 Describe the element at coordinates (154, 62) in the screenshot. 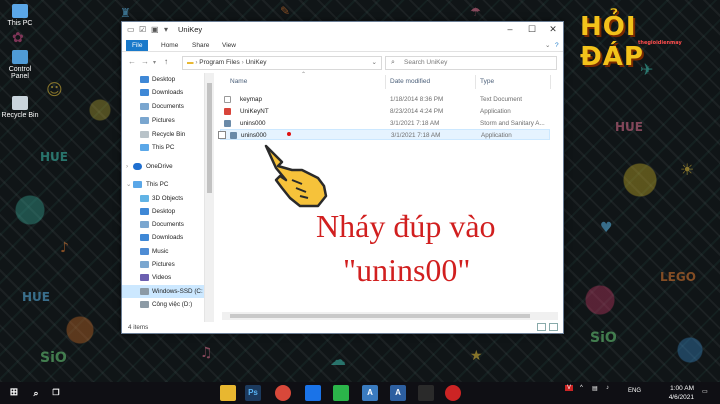

I see `recent-locations-icon: ▾` at that location.